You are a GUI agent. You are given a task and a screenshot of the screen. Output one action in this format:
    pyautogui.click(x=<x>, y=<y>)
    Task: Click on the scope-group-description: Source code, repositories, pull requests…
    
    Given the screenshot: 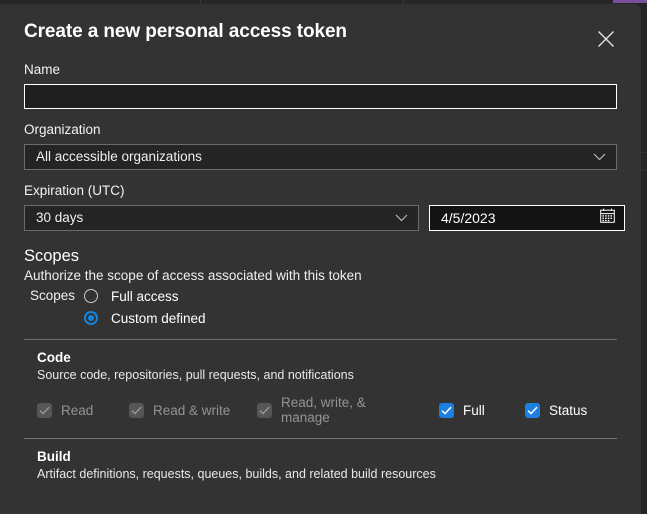 What is the action you would take?
    pyautogui.click(x=195, y=375)
    